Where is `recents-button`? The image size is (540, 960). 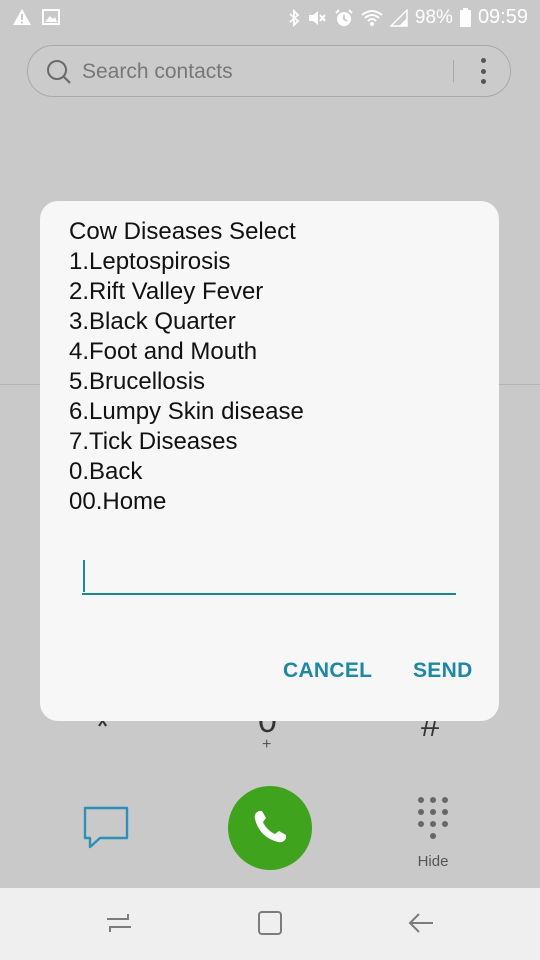 recents-button is located at coordinates (119, 924).